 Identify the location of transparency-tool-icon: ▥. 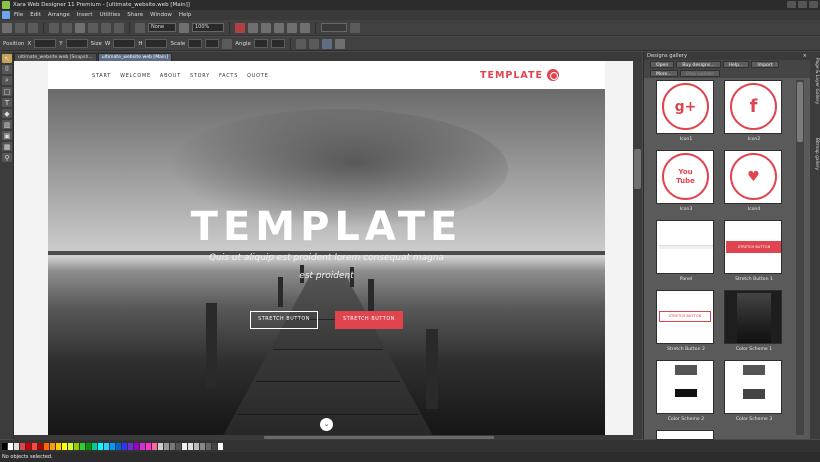
(7, 124).